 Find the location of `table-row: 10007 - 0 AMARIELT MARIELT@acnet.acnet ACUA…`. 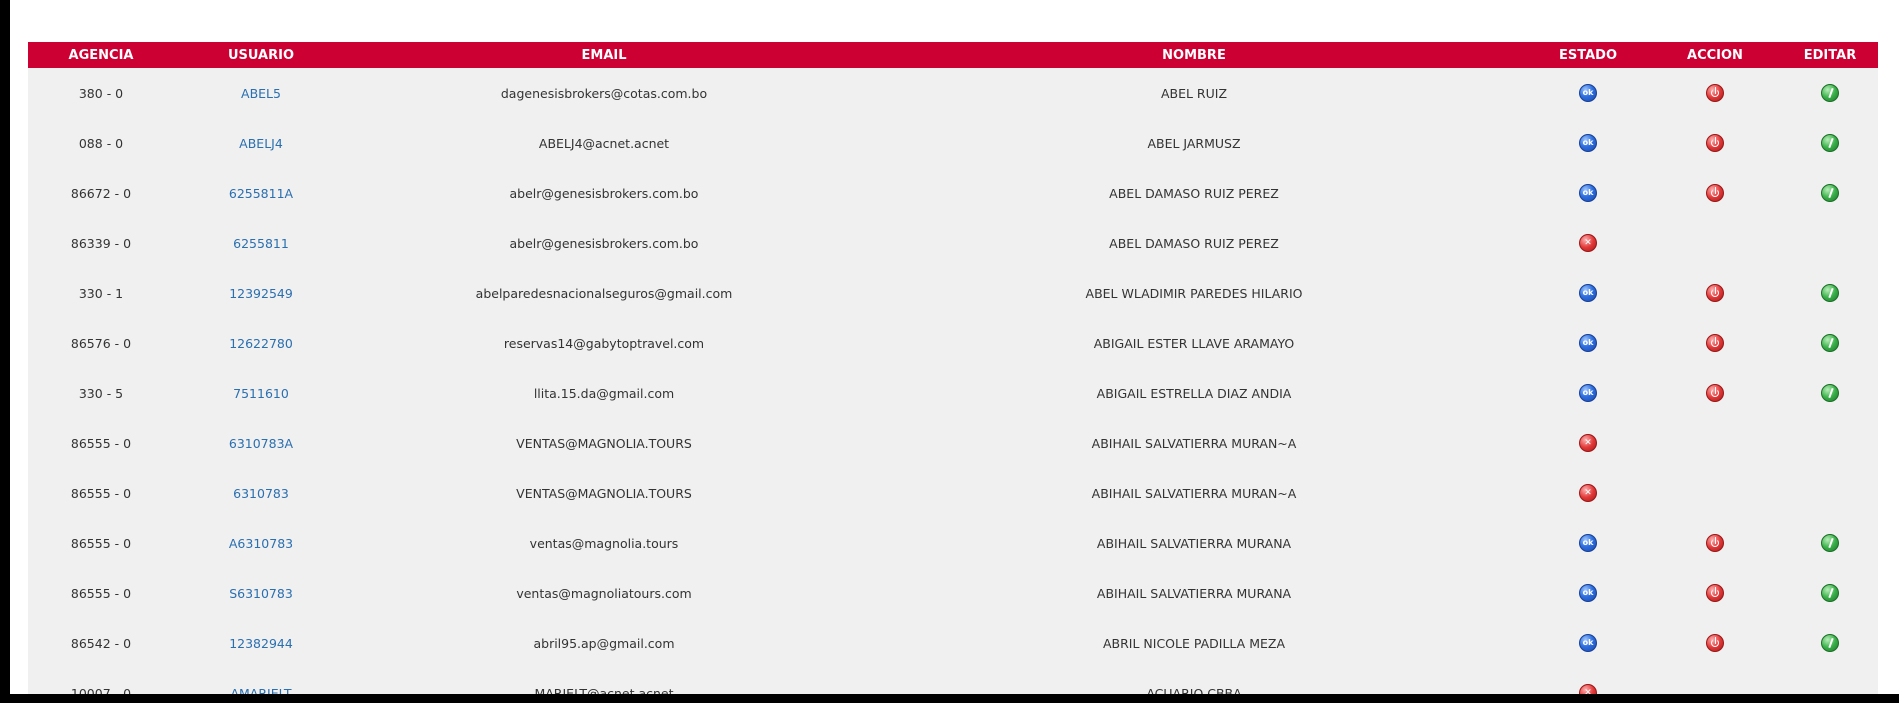

table-row: 10007 - 0 AMARIELT MARIELT@acnet.acnet ACUA… is located at coordinates (953, 681).